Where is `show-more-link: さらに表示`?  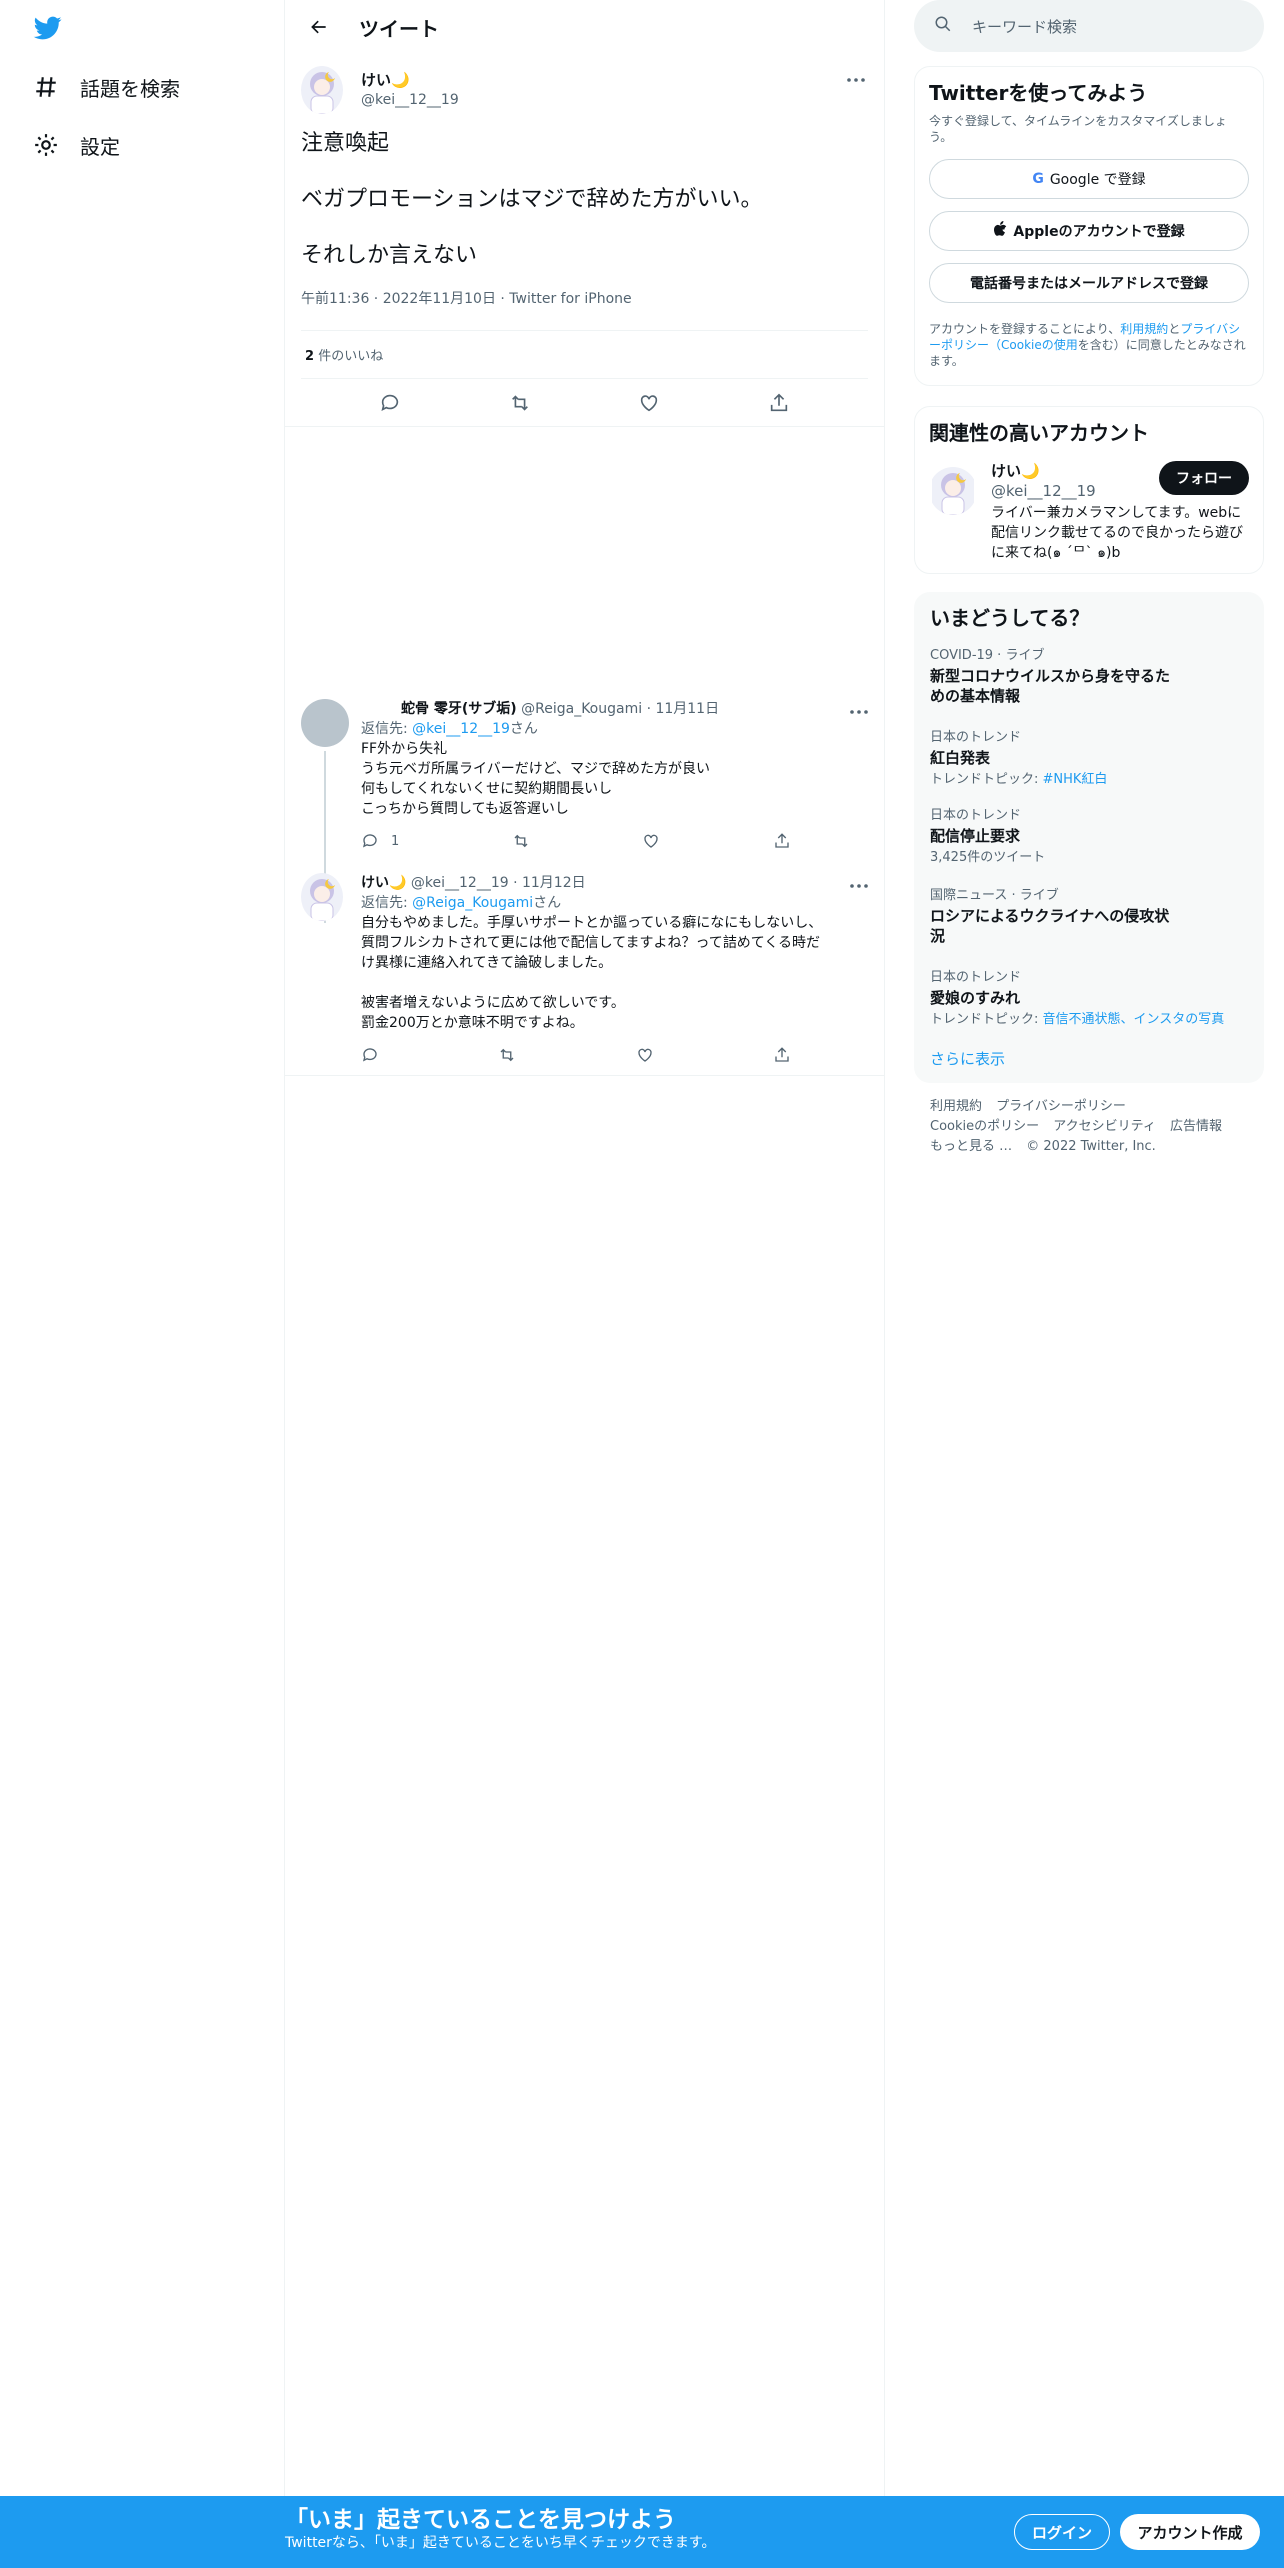
show-more-link: さらに表示 is located at coordinates (1089, 1048).